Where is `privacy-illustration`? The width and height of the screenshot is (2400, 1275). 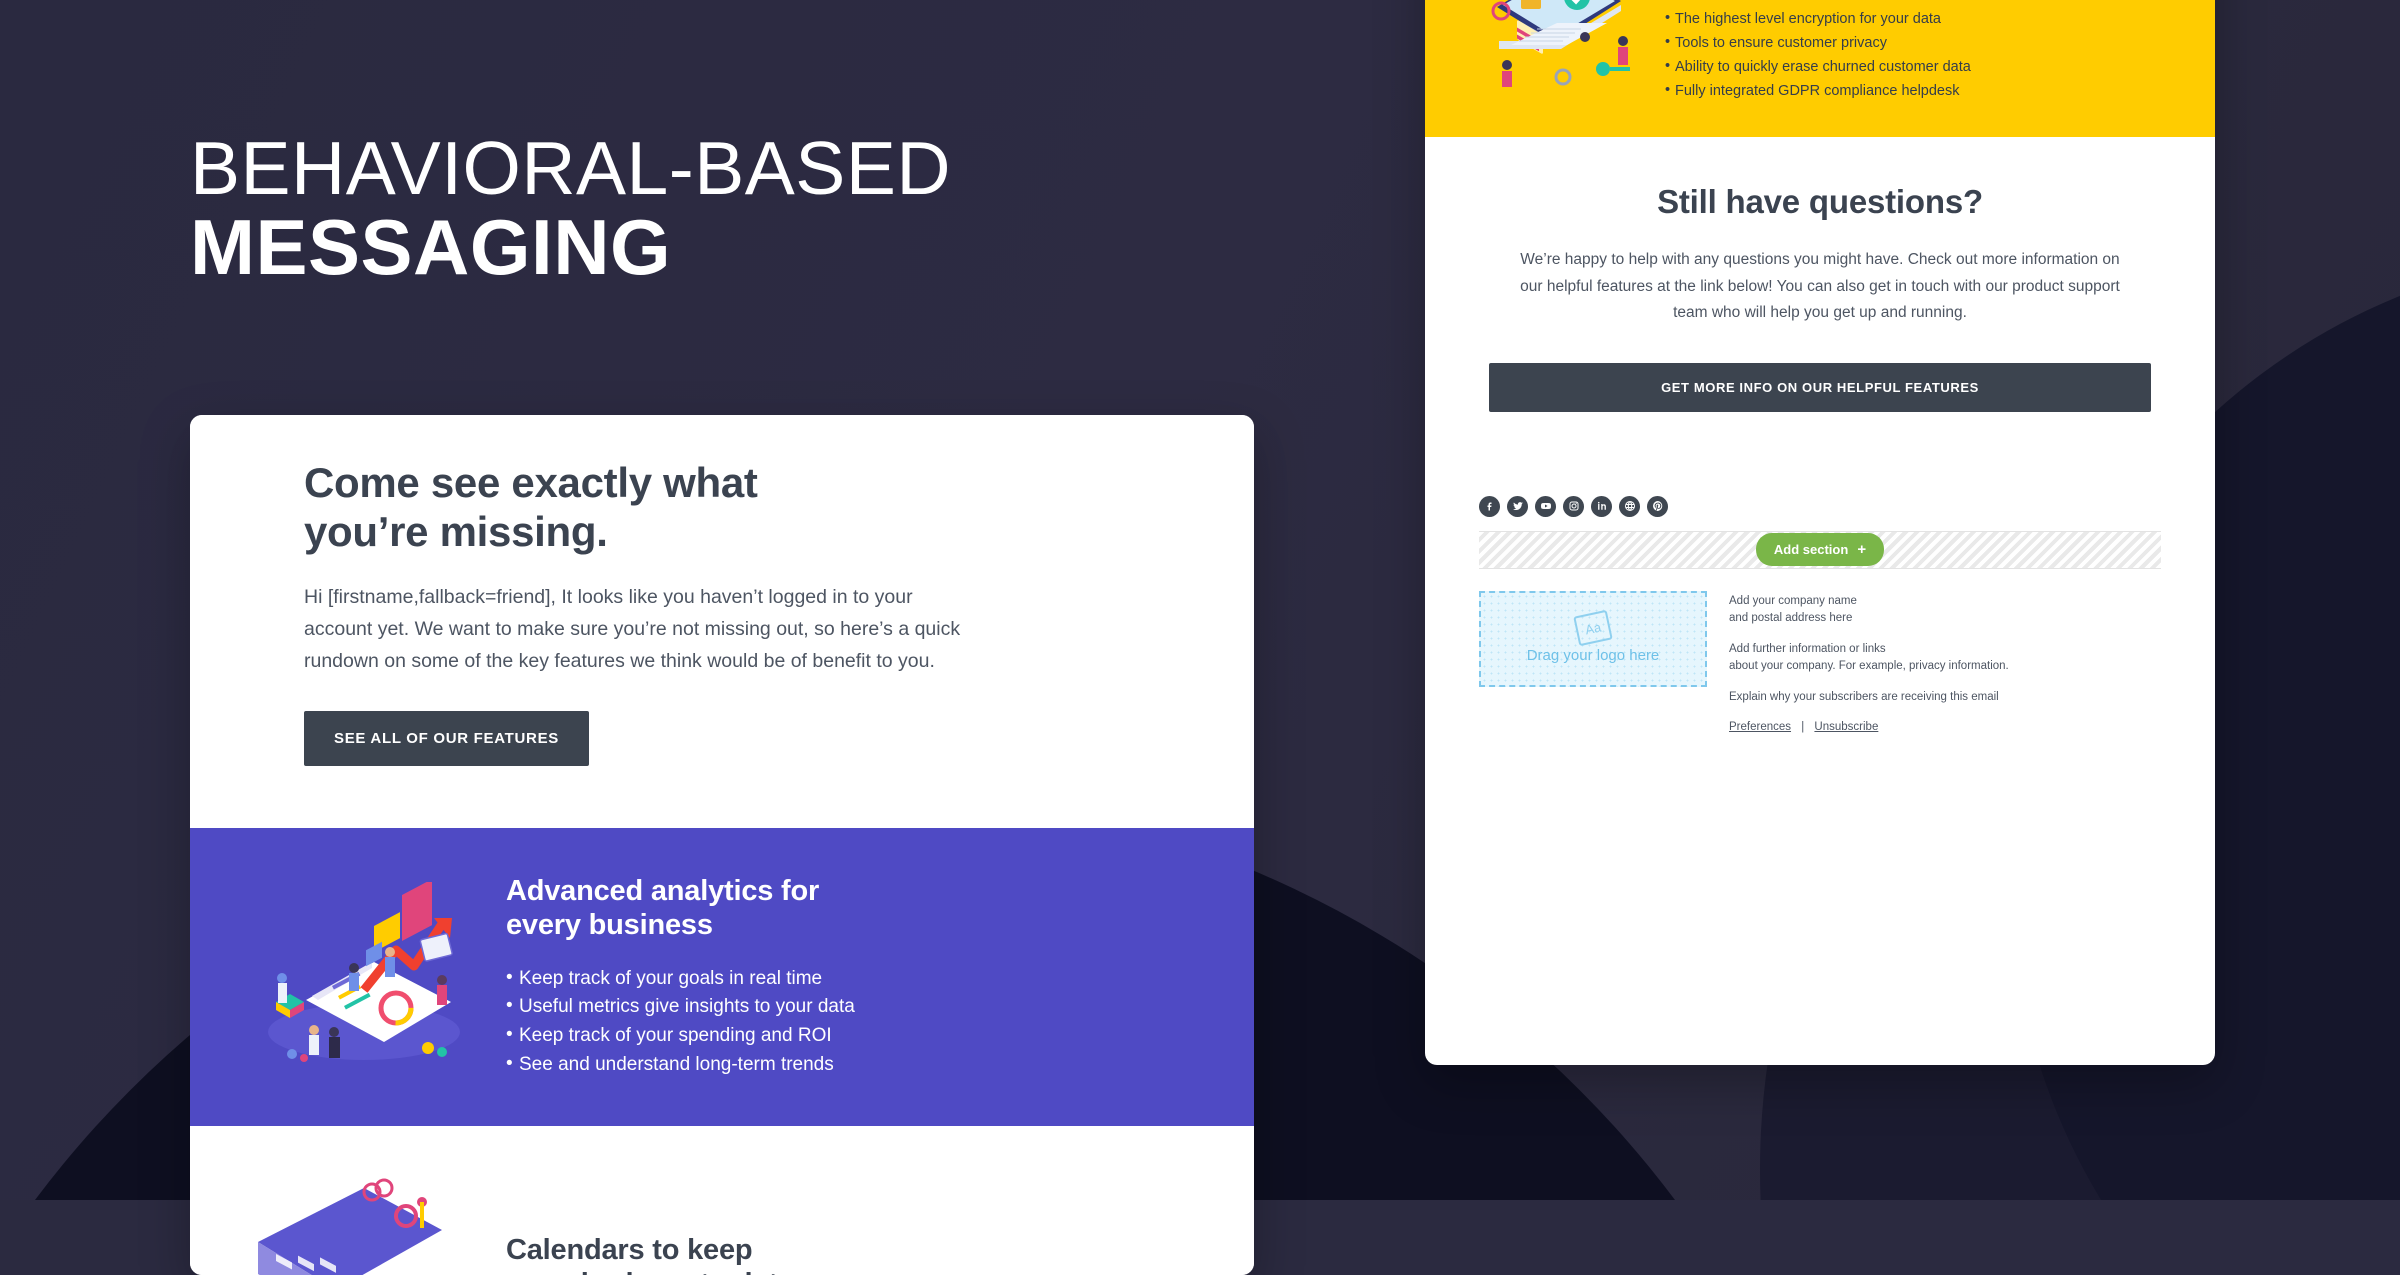
privacy-illustration is located at coordinates (1557, 47).